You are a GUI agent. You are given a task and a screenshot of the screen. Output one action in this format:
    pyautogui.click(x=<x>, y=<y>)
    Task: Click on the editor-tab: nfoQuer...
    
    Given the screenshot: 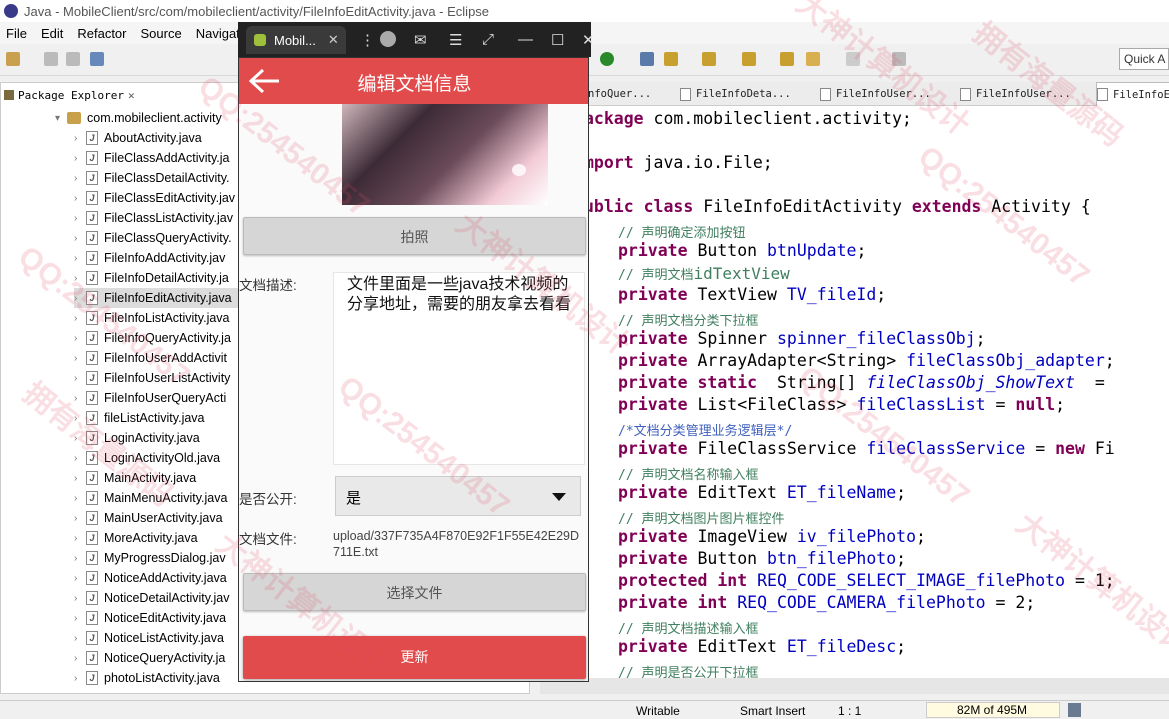 What is the action you would take?
    pyautogui.click(x=638, y=94)
    